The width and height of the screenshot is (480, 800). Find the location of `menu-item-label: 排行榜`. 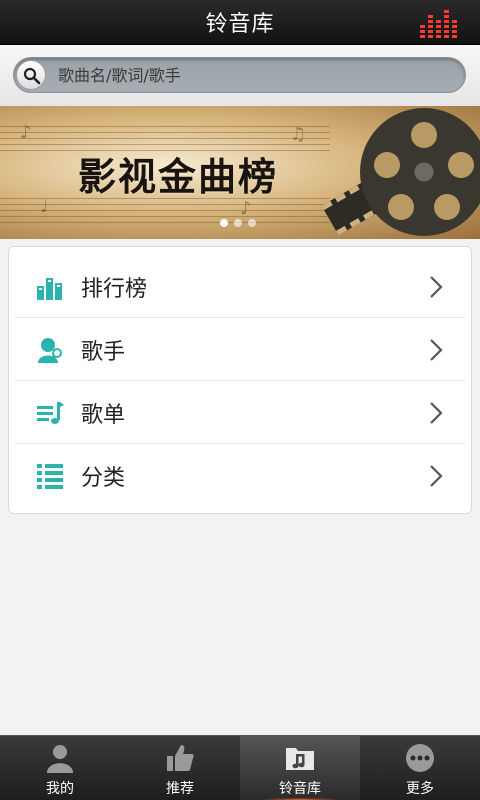

menu-item-label: 排行榜 is located at coordinates (114, 289).